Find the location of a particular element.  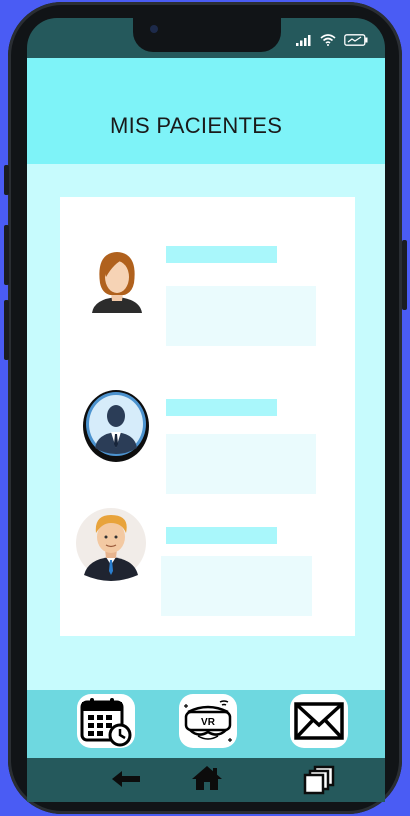

vr-button: VR is located at coordinates (208, 721).